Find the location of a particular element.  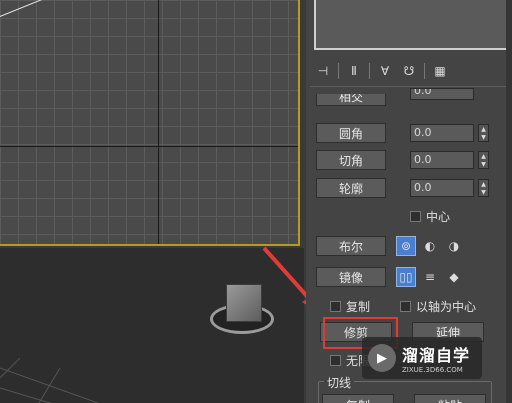

viewport-axis-horizontal is located at coordinates (149, 146).